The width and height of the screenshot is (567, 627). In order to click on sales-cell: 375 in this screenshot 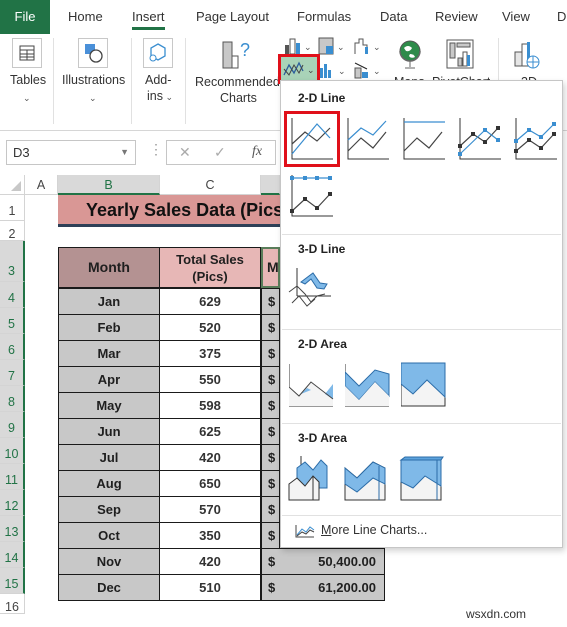, I will do `click(210, 353)`.